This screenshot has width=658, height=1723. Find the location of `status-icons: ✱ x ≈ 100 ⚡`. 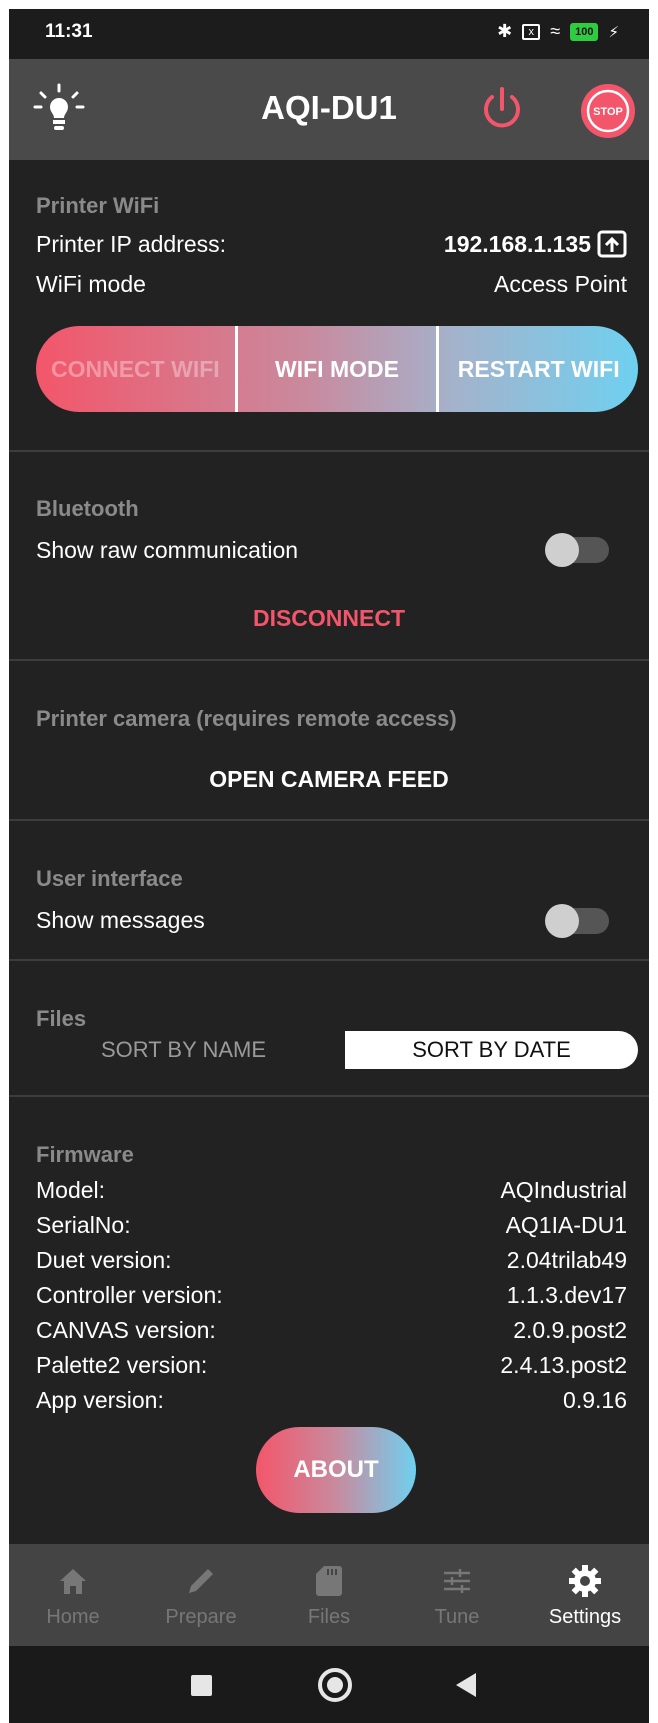

status-icons: ✱ x ≈ 100 ⚡ is located at coordinates (558, 31).